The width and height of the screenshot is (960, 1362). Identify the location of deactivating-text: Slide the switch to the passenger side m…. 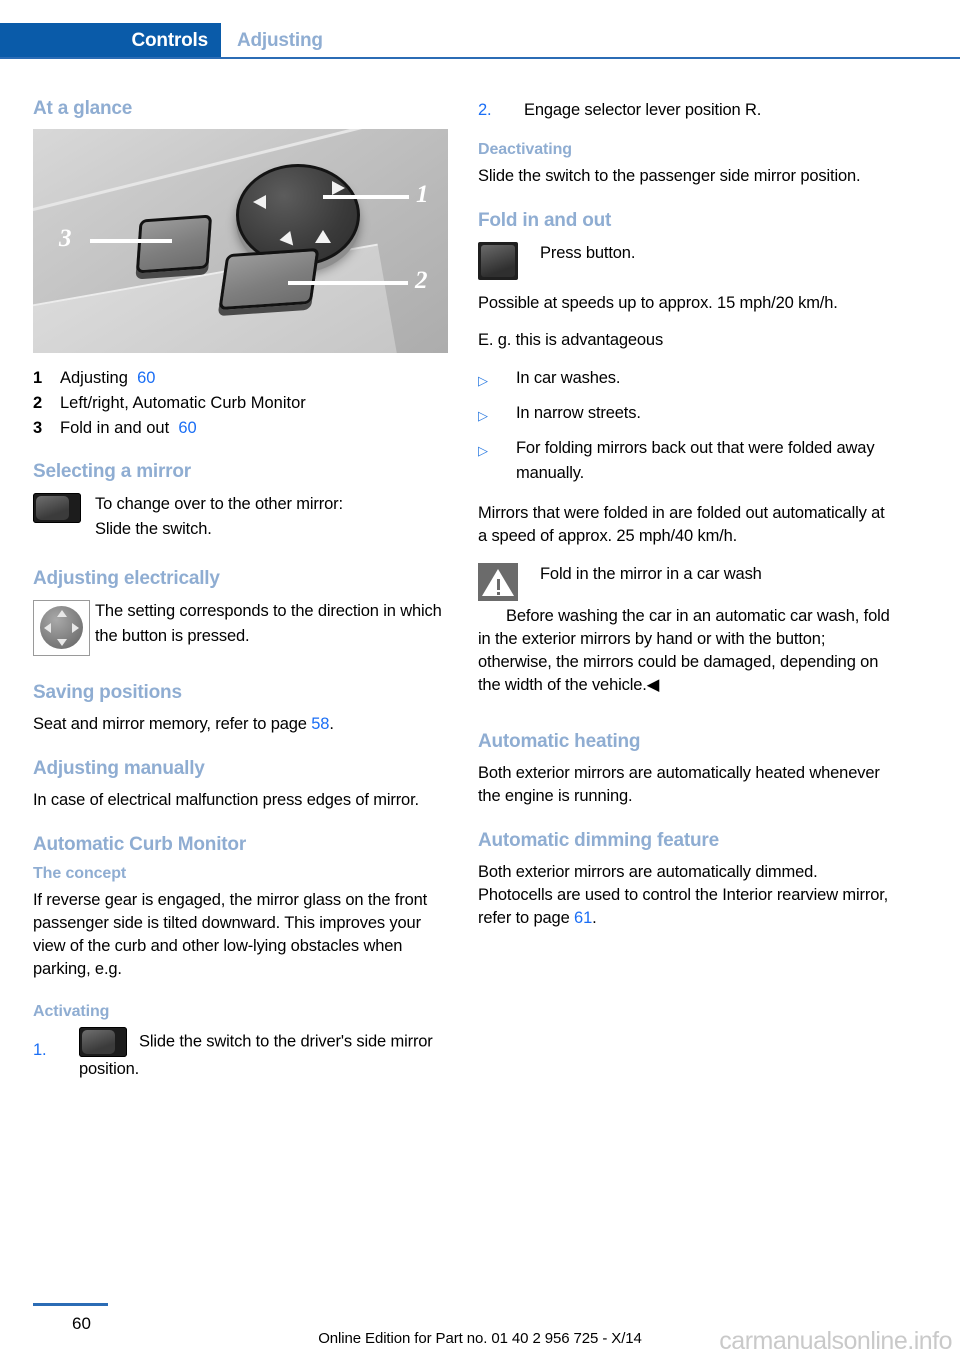
(669, 176).